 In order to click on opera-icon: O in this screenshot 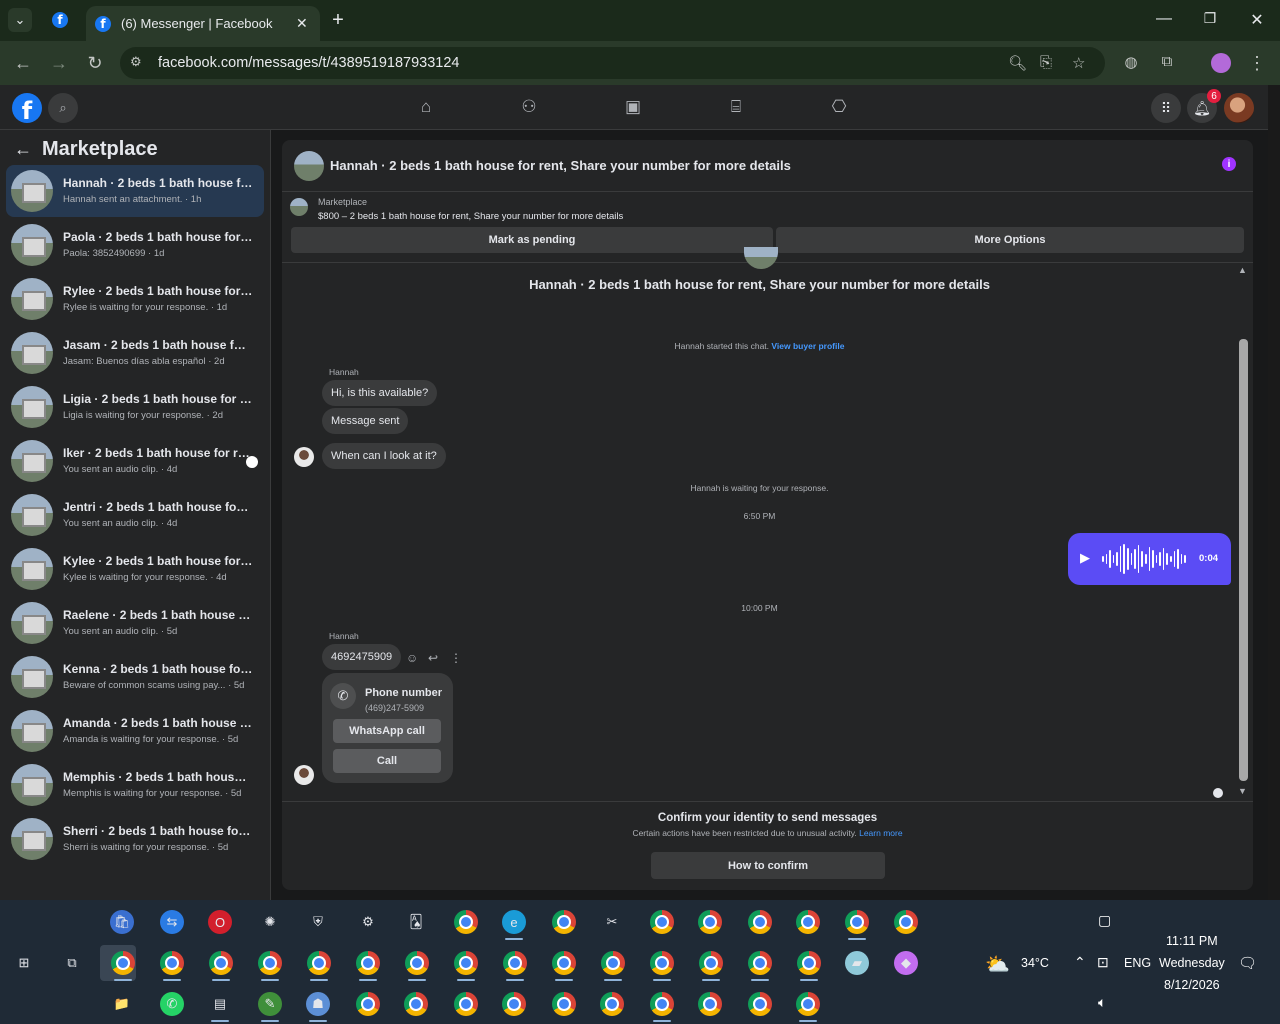, I will do `click(220, 922)`.